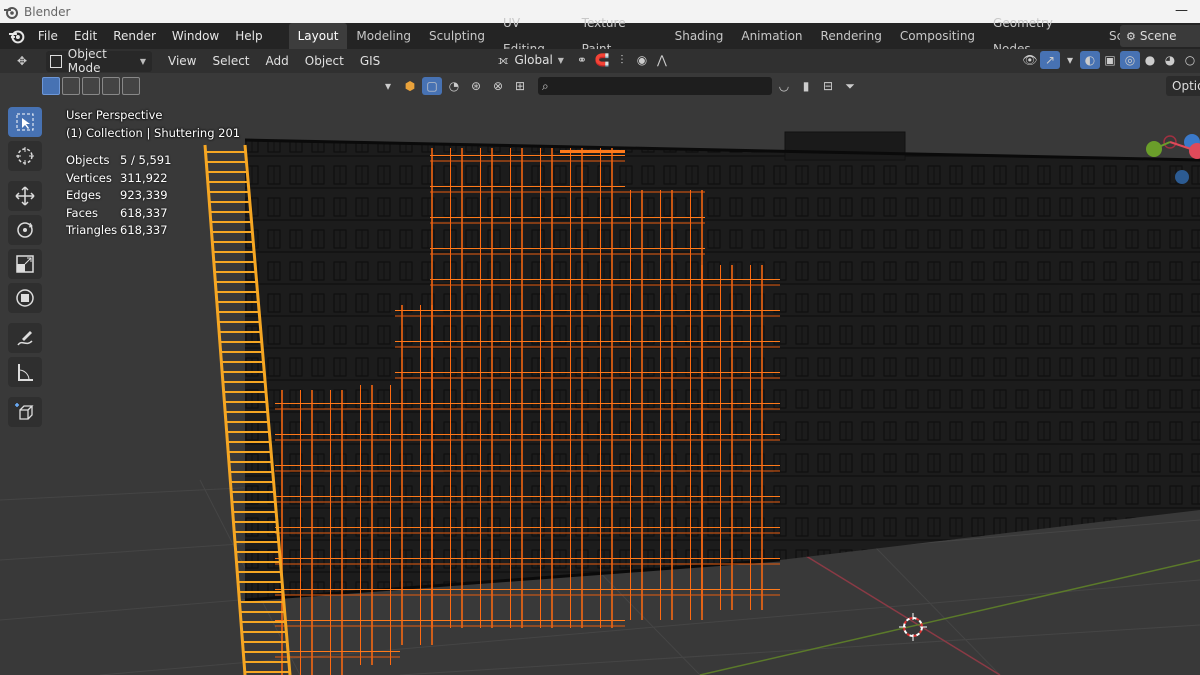 Image resolution: width=1200 pixels, height=675 pixels. What do you see at coordinates (937, 36) in the screenshot?
I see `tab-compositing: Compositing` at bounding box center [937, 36].